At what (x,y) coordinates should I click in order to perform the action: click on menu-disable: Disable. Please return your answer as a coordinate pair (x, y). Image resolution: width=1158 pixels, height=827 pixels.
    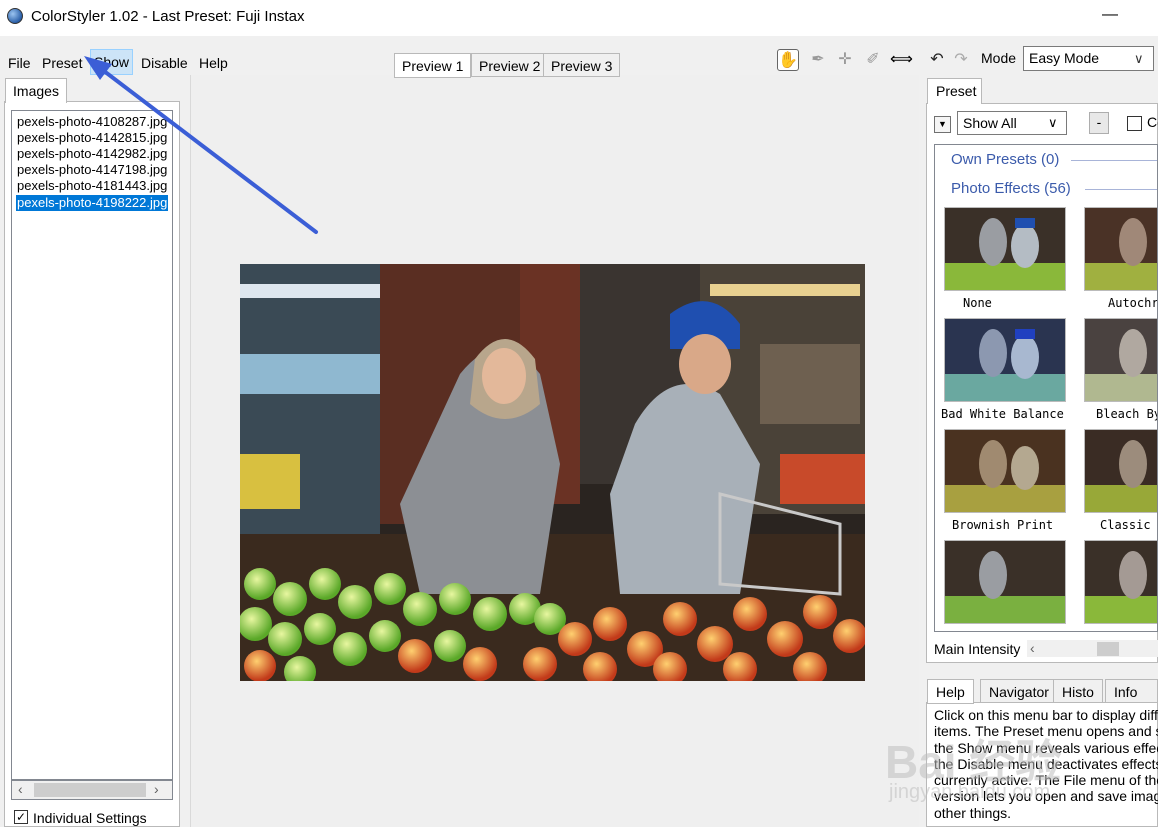
    Looking at the image, I should click on (164, 63).